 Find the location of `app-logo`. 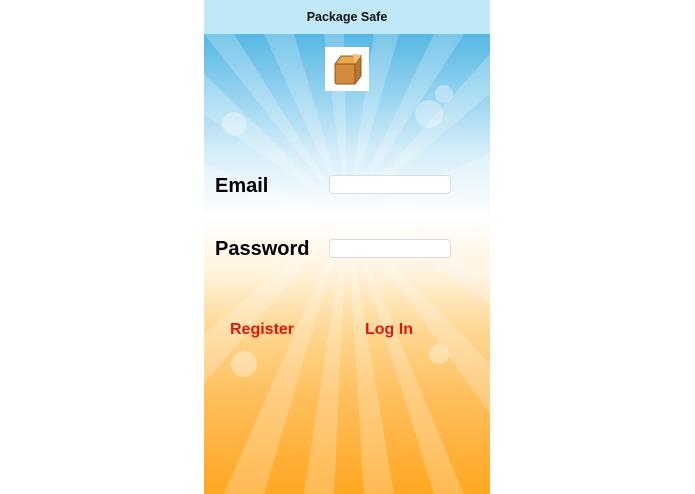

app-logo is located at coordinates (347, 69).